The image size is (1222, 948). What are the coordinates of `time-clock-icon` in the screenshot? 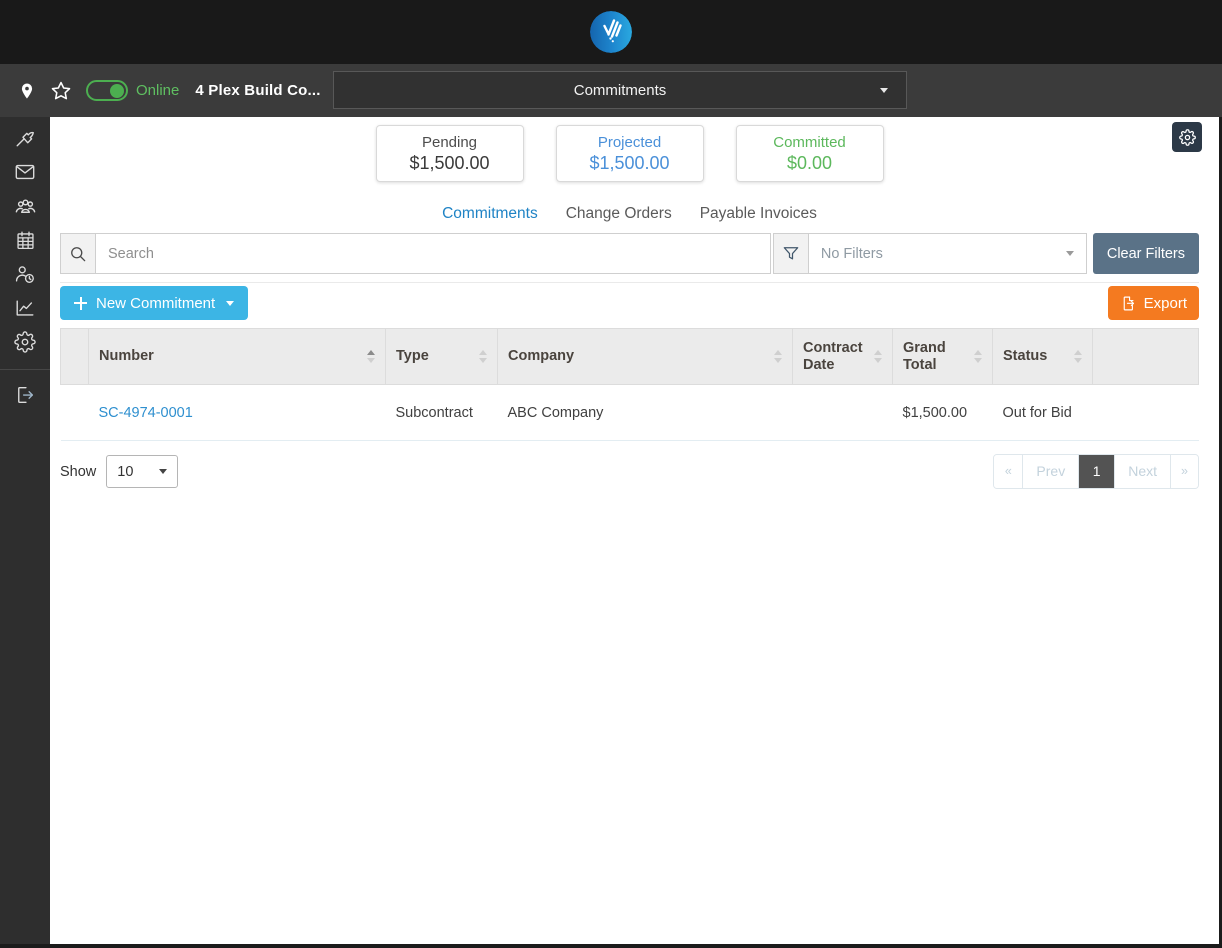 It's located at (24, 274).